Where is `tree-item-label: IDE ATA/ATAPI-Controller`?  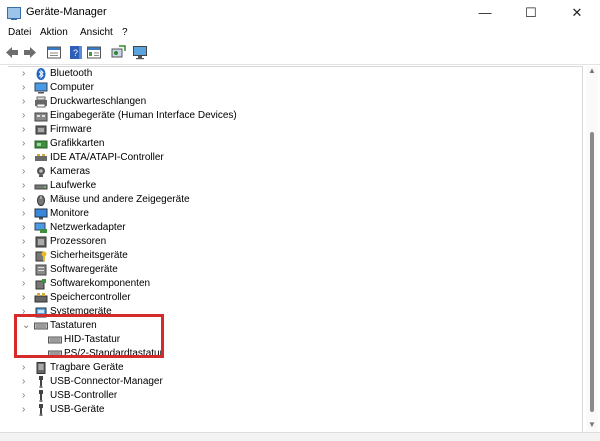 tree-item-label: IDE ATA/ATAPI-Controller is located at coordinates (107, 157).